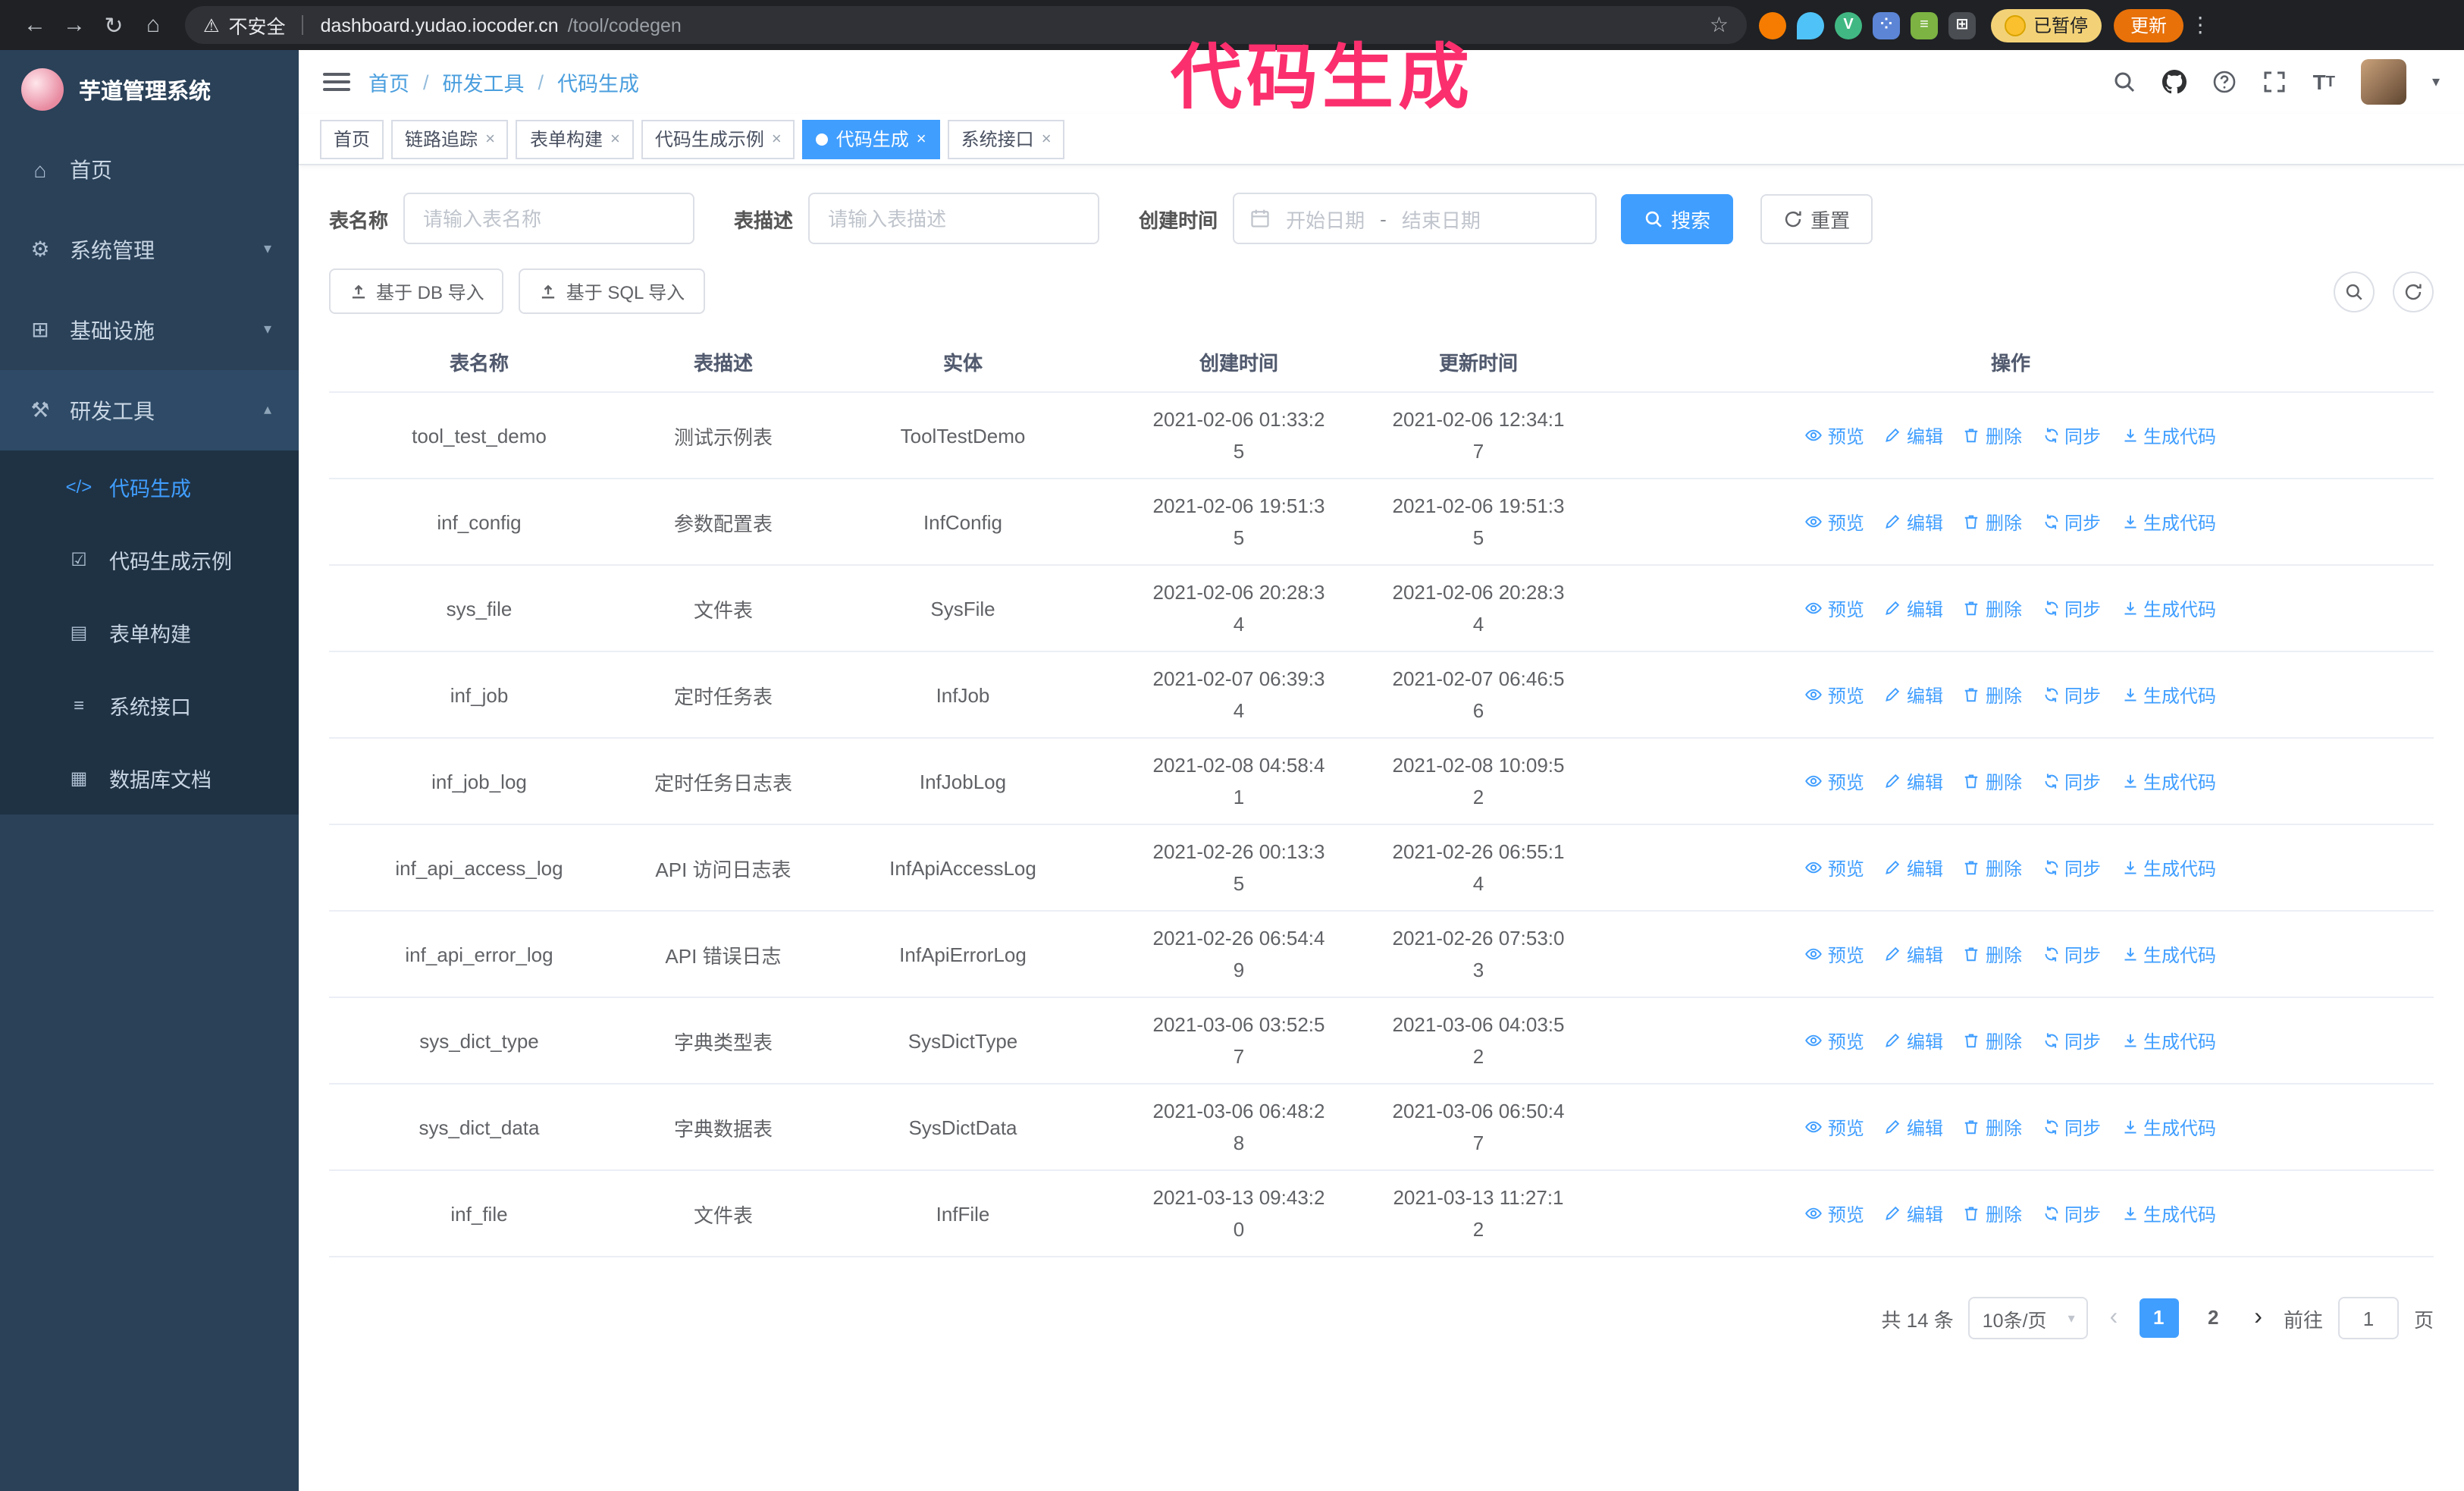 The width and height of the screenshot is (2464, 1491). What do you see at coordinates (2436, 82) in the screenshot?
I see `avatar-dropdown-icon: ▾` at bounding box center [2436, 82].